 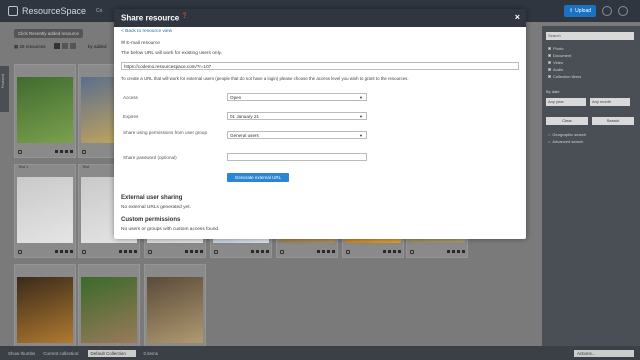 I want to click on featured-side-tab: Featured, so click(x=4, y=89).